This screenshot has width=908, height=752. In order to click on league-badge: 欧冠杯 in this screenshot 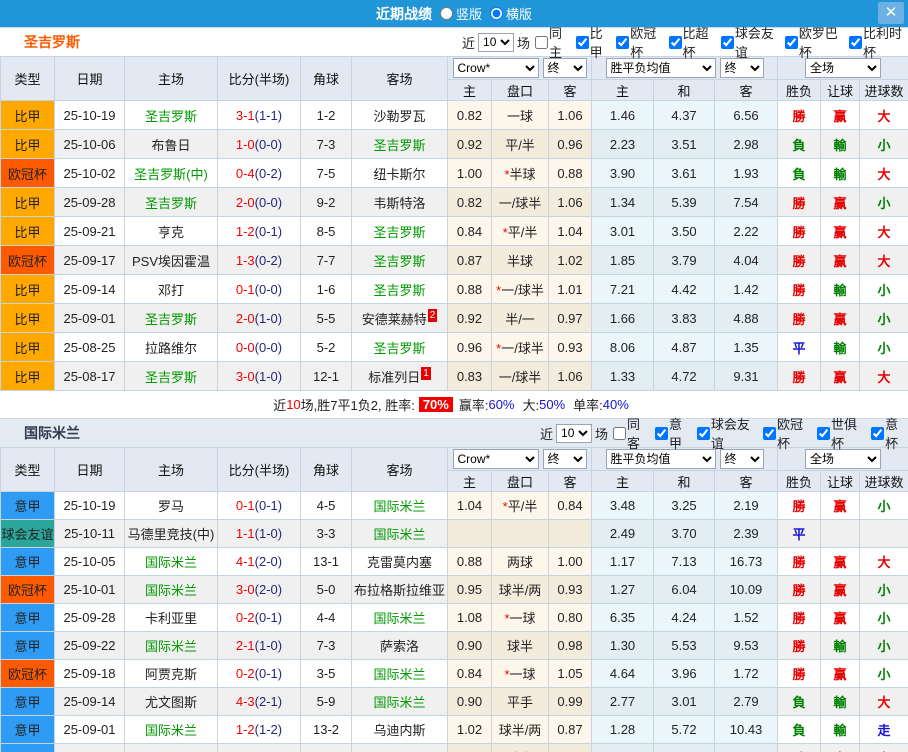, I will do `click(27, 589)`.